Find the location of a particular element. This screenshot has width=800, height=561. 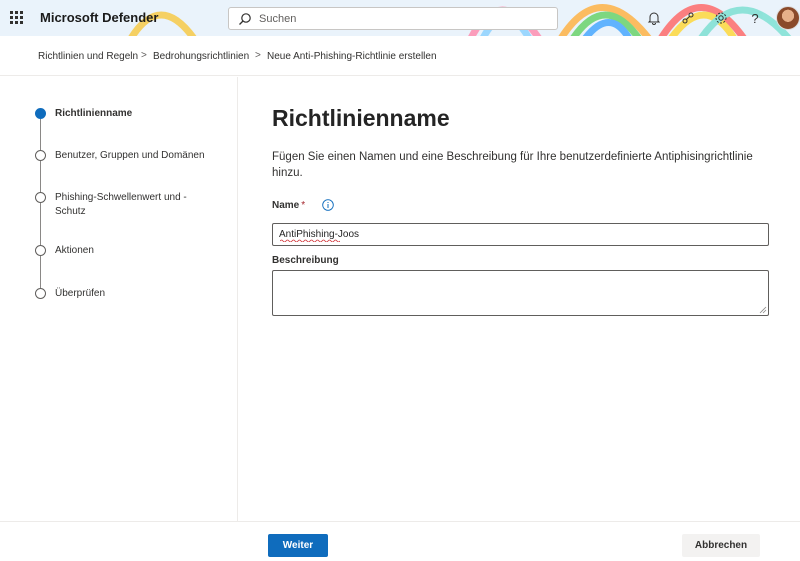

required-marker: * is located at coordinates (303, 205).